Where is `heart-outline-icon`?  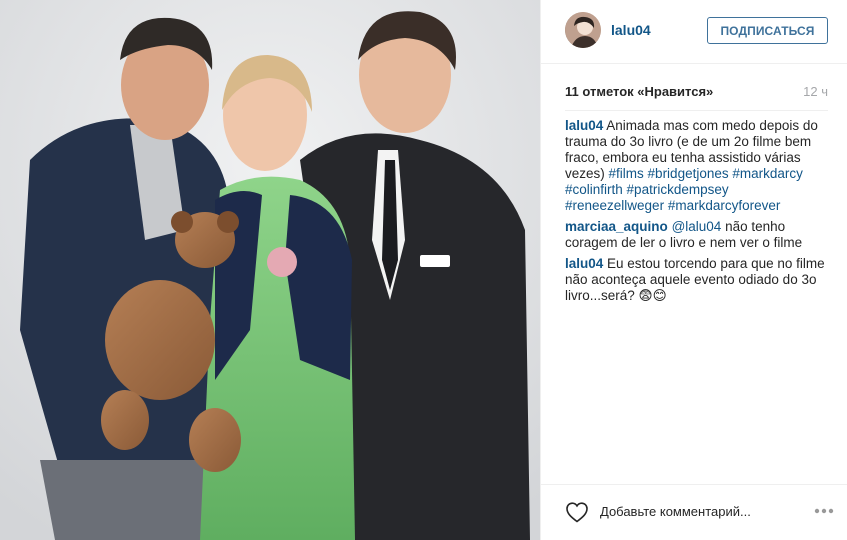 heart-outline-icon is located at coordinates (577, 512).